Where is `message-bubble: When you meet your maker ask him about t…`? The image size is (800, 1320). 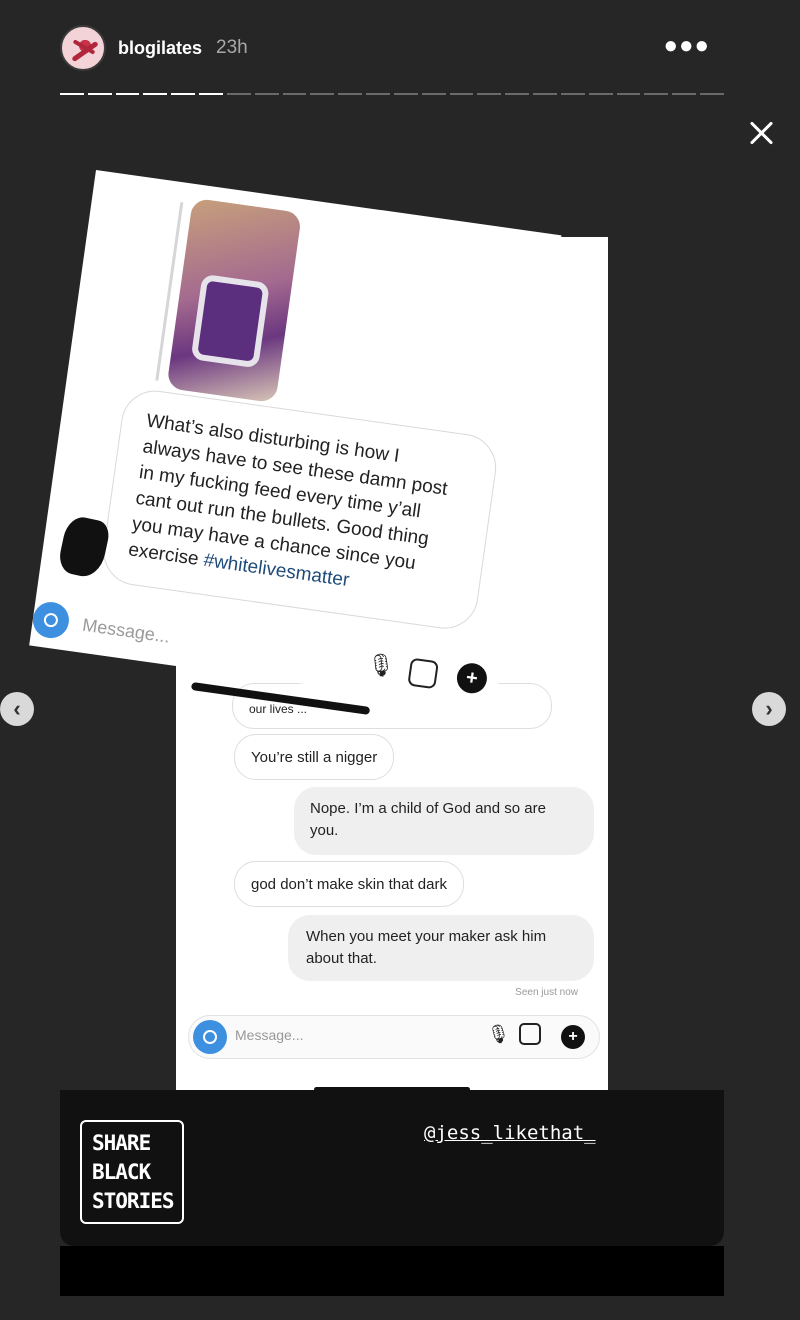
message-bubble: When you meet your maker ask him about t… is located at coordinates (441, 948).